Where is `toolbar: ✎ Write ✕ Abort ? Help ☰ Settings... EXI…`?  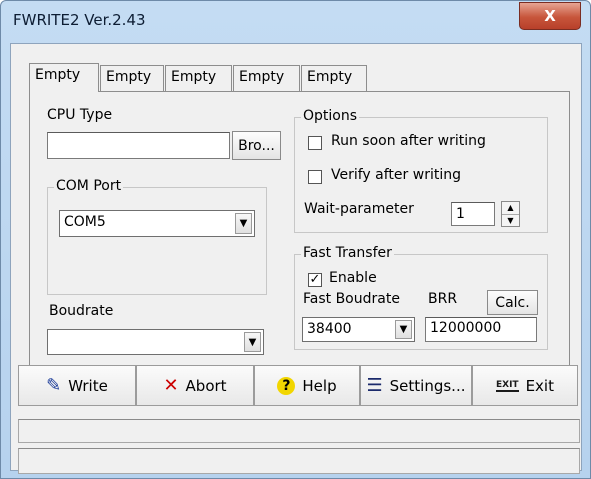
toolbar: ✎ Write ✕ Abort ? Help ☰ Settings... EXI… is located at coordinates (298, 385).